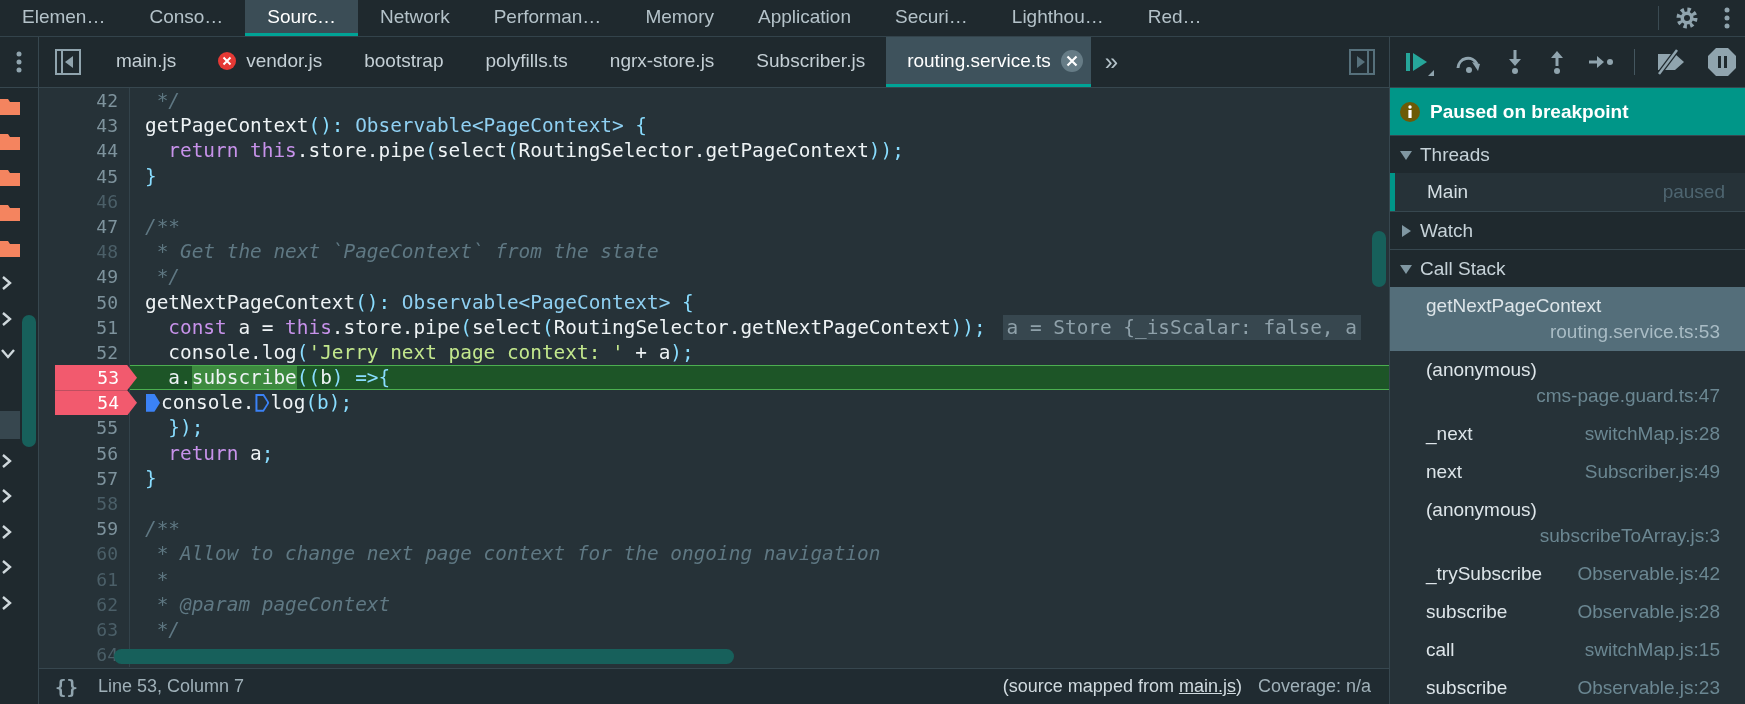  What do you see at coordinates (804, 18) in the screenshot?
I see `panel-tab: Application` at bounding box center [804, 18].